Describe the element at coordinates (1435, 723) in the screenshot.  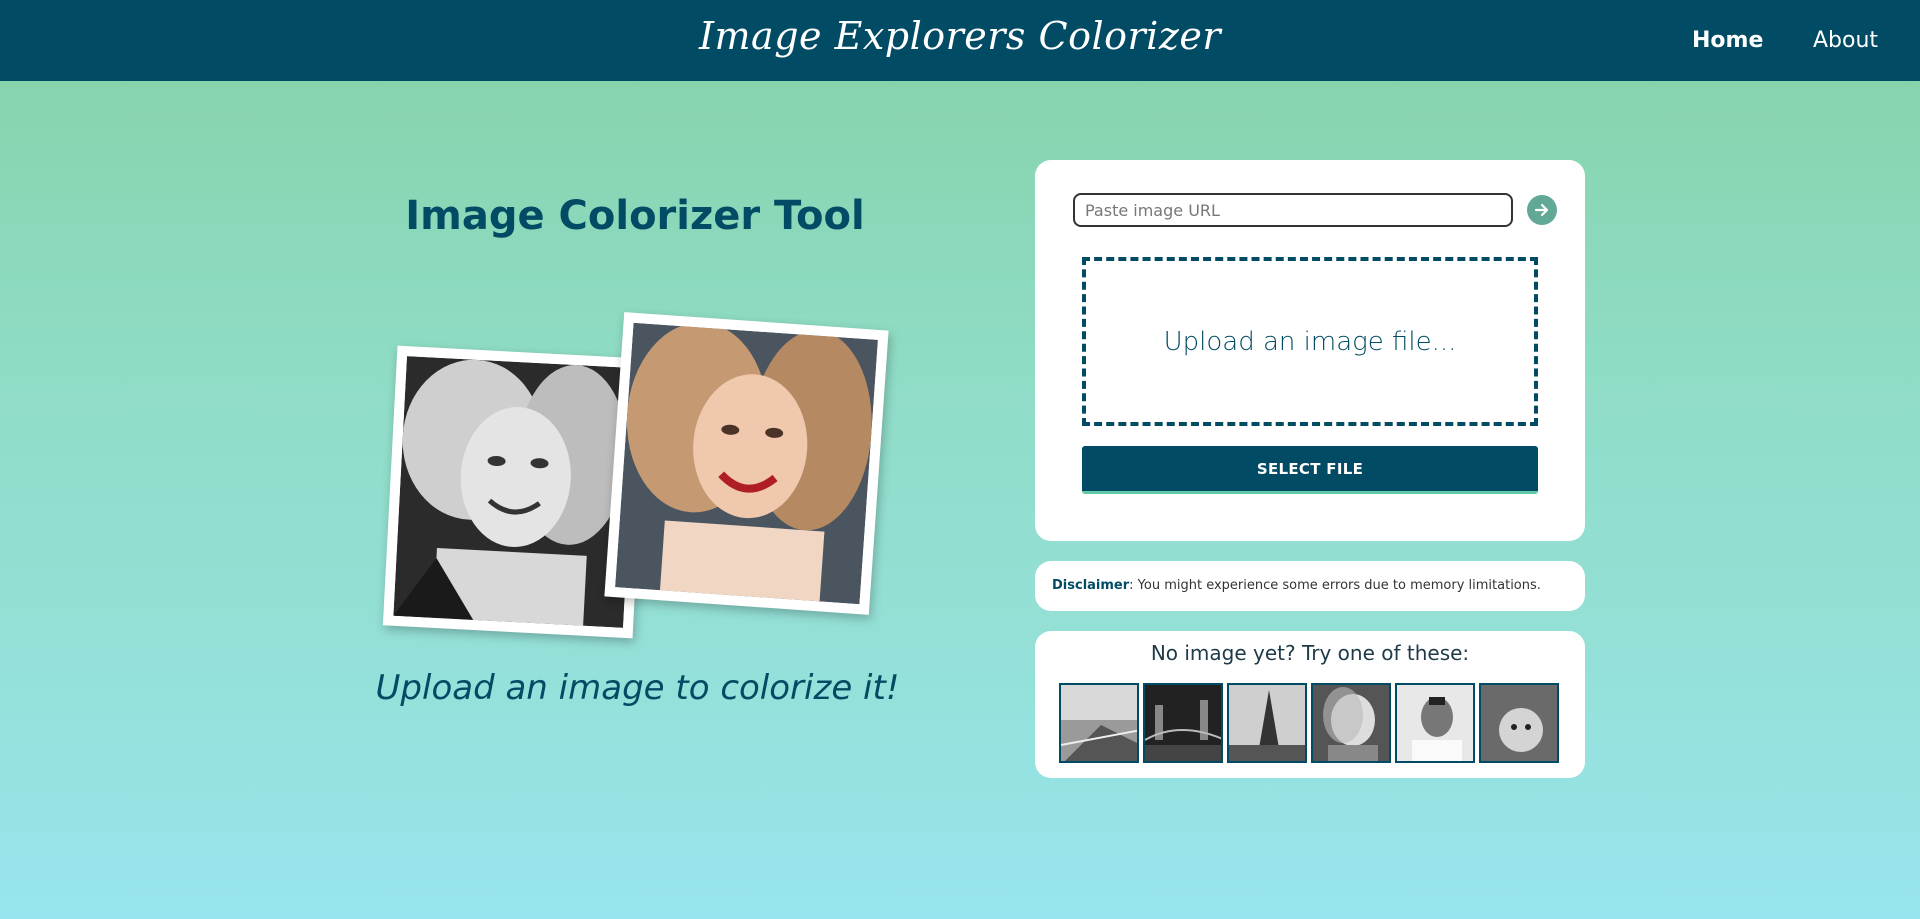
I see `sample-thumbnail-man-portrait` at that location.